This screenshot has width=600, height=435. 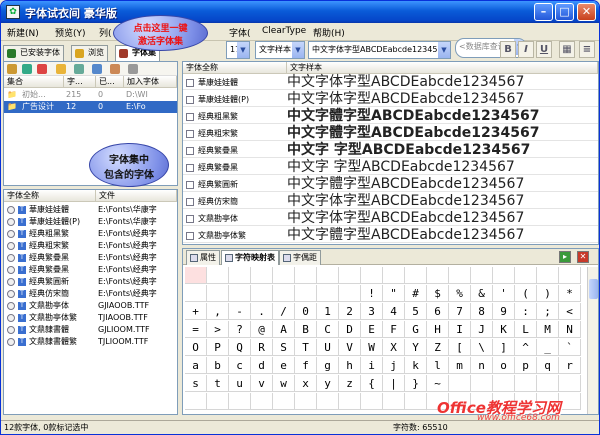 I want to click on char-cell: j, so click(x=394, y=365).